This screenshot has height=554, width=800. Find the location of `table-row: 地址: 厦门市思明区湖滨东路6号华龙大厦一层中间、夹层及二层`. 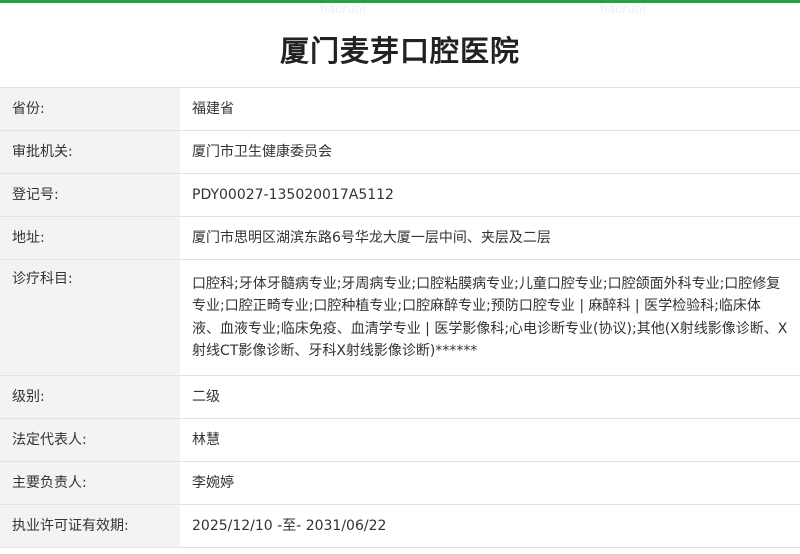

table-row: 地址: 厦门市思明区湖滨东路6号华龙大厦一层中间、夹层及二层 is located at coordinates (400, 238).